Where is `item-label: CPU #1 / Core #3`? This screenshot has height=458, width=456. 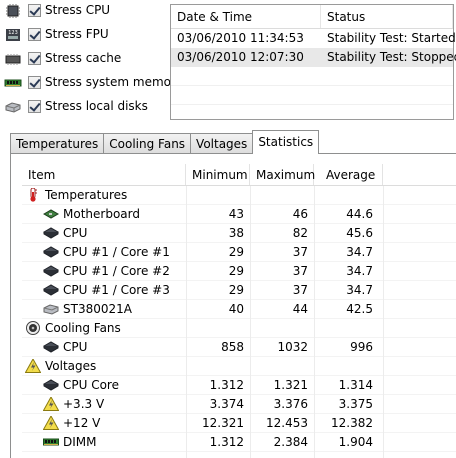
item-label: CPU #1 / Core #3 is located at coordinates (116, 290).